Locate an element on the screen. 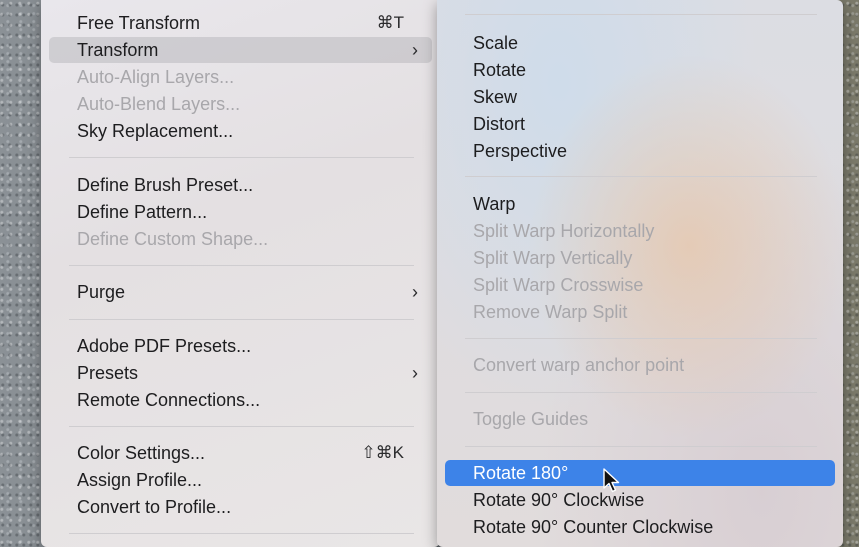 The height and width of the screenshot is (547, 859). menu-item-label: Distort is located at coordinates (499, 124).